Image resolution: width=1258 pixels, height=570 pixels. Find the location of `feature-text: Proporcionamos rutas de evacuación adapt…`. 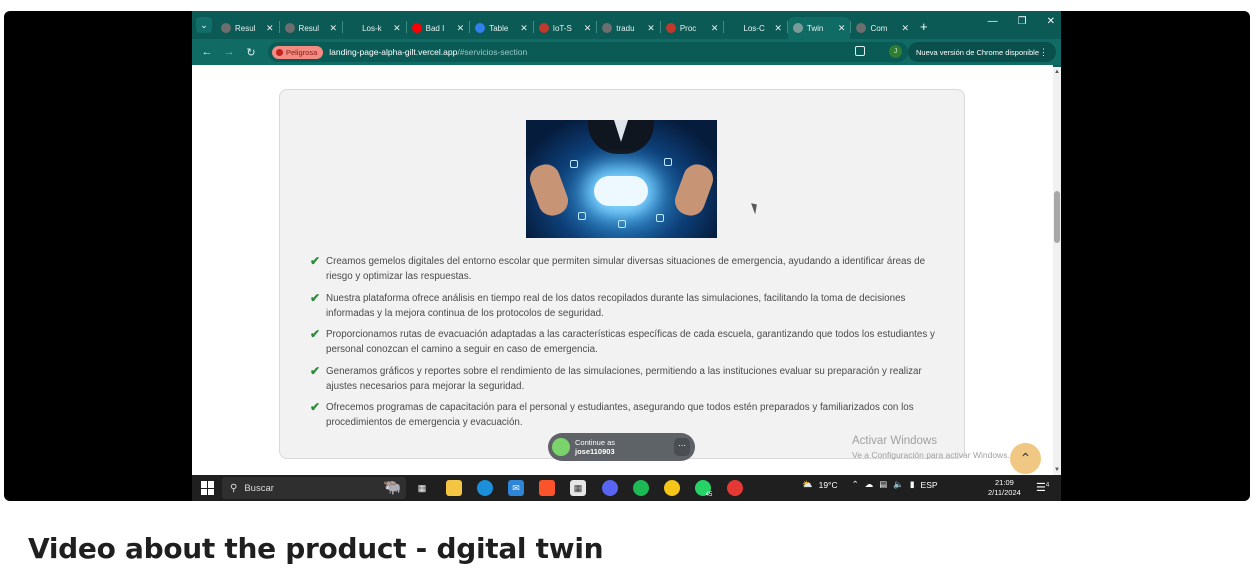

feature-text: Proporcionamos rutas de evacuación adapt… is located at coordinates (630, 342).